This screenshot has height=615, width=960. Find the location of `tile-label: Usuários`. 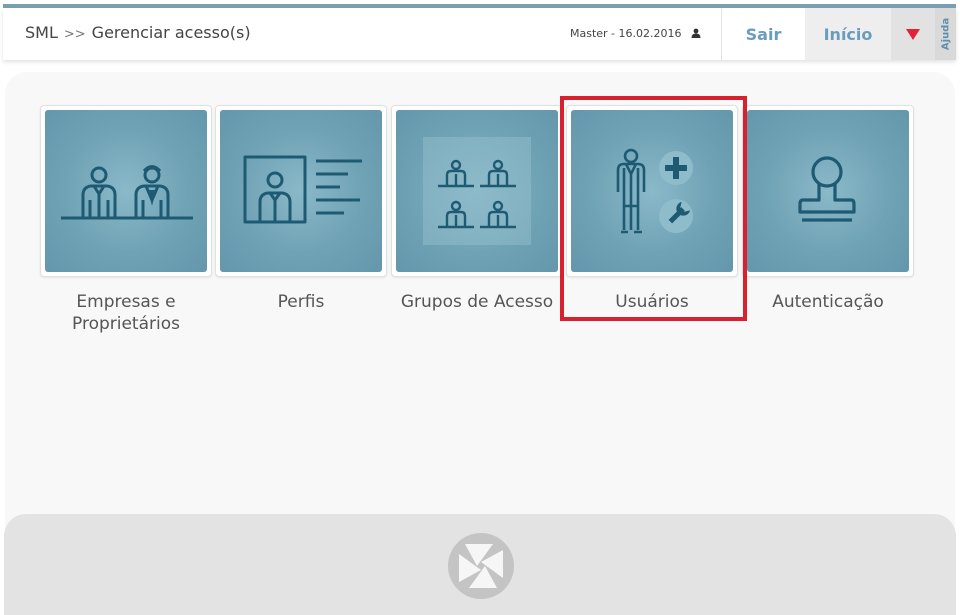

tile-label: Usuários is located at coordinates (652, 302).